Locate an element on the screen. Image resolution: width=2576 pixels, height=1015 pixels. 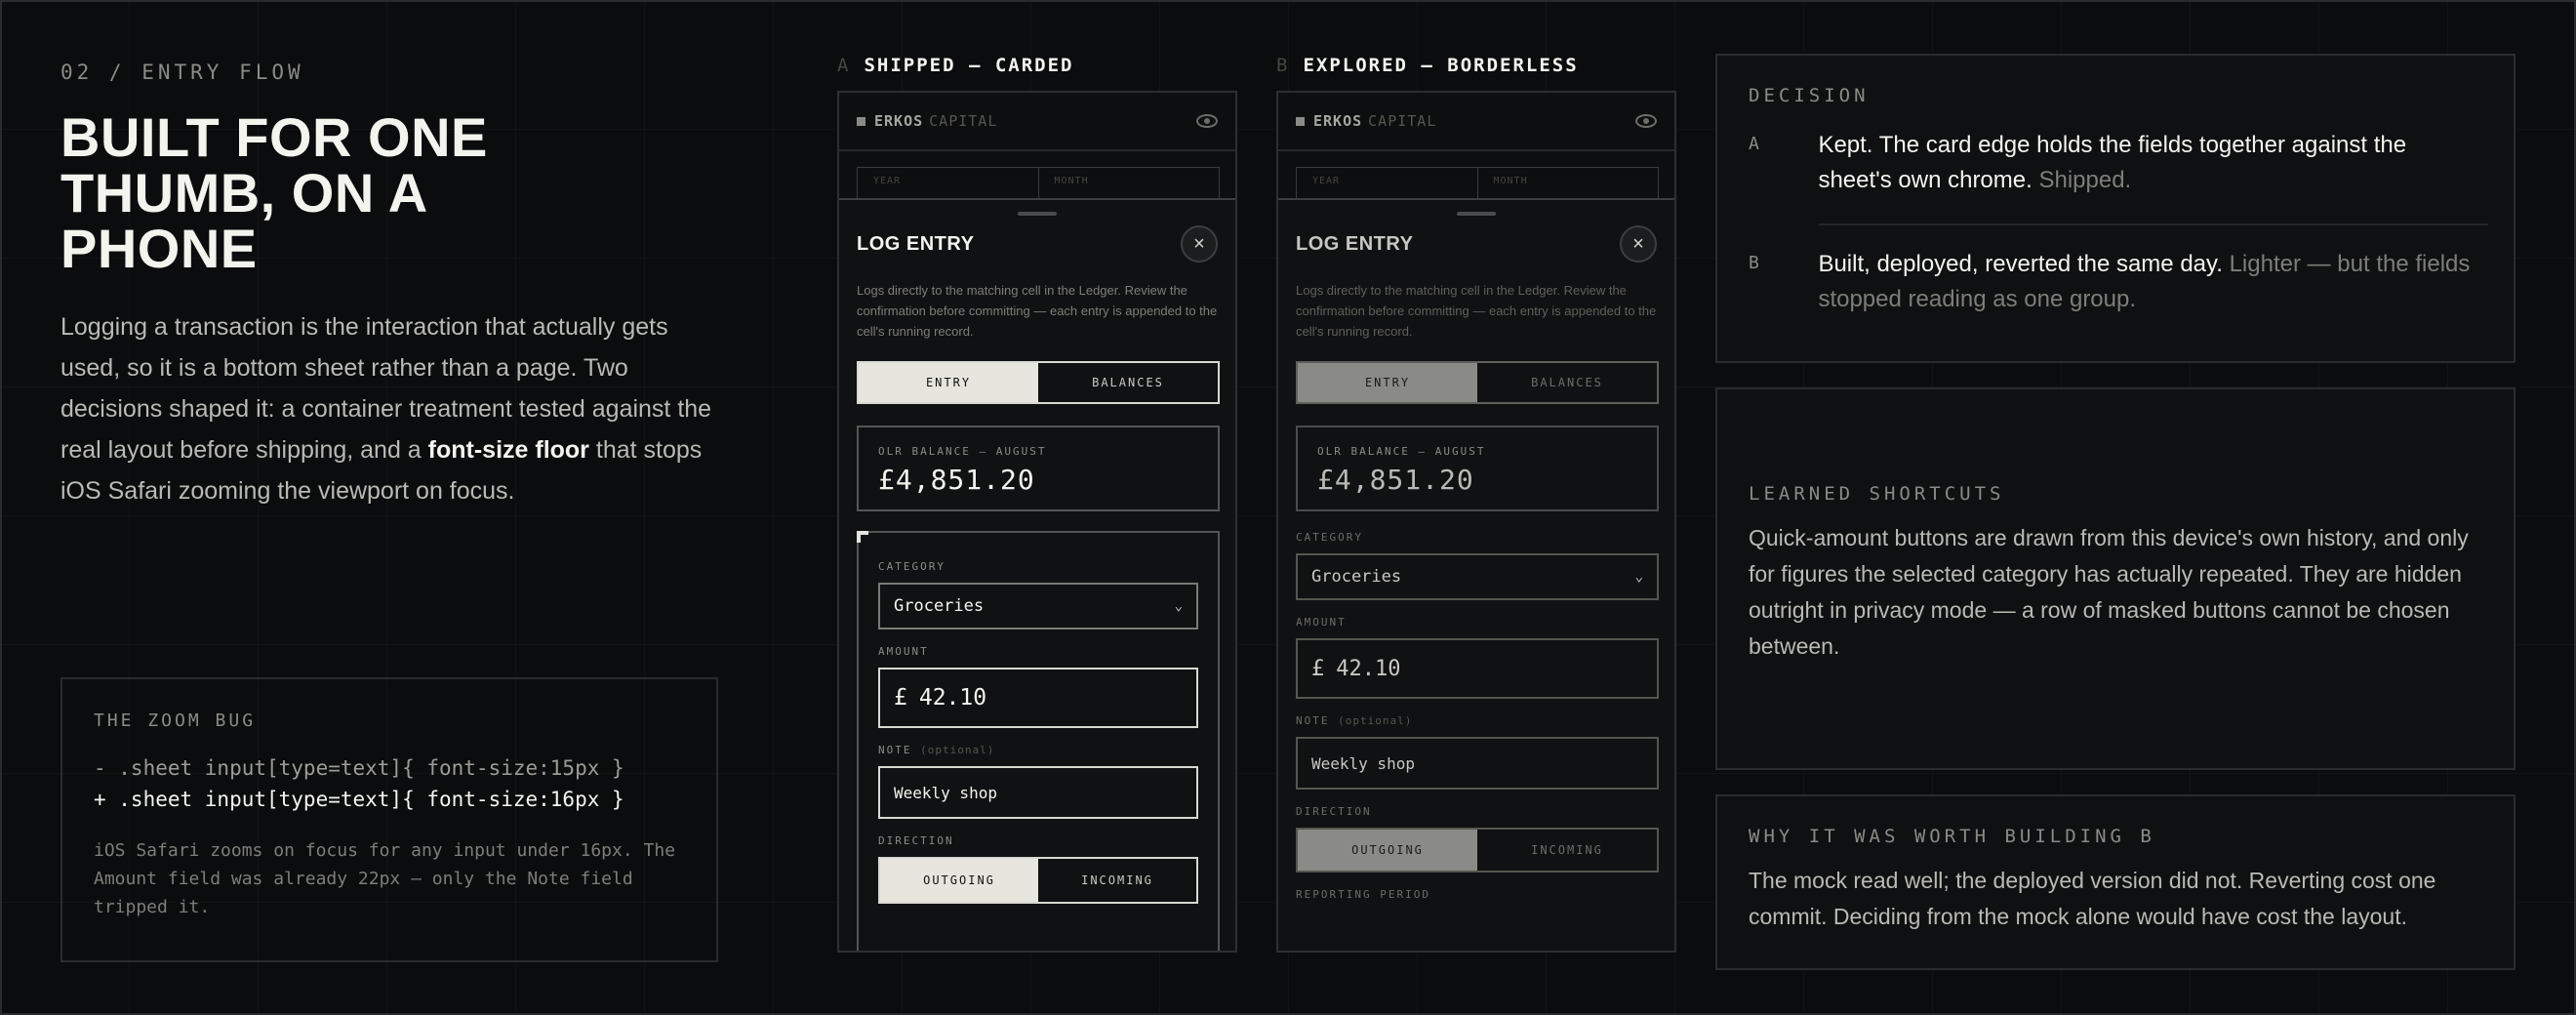
category-value: Groceries is located at coordinates (939, 606).